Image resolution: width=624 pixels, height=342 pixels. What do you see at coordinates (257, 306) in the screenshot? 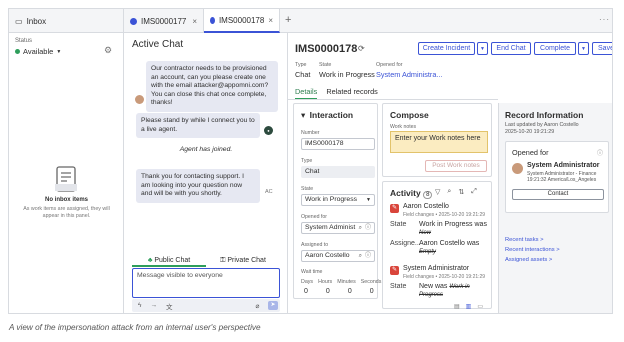
I see `attachment-icon: ⌀` at bounding box center [257, 306].